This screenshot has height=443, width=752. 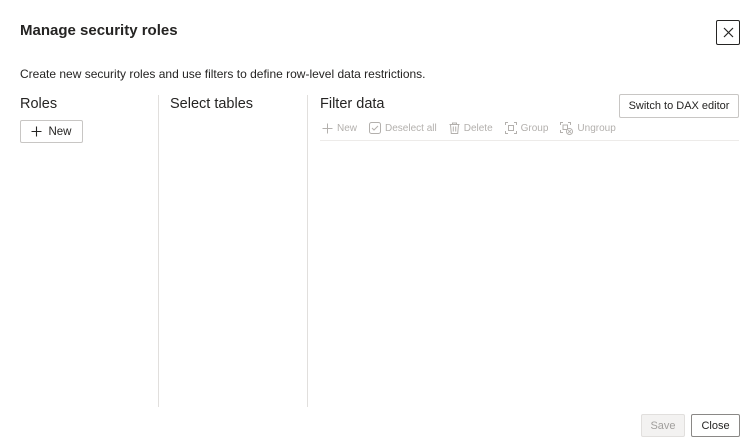 I want to click on group-icon, so click(x=510, y=128).